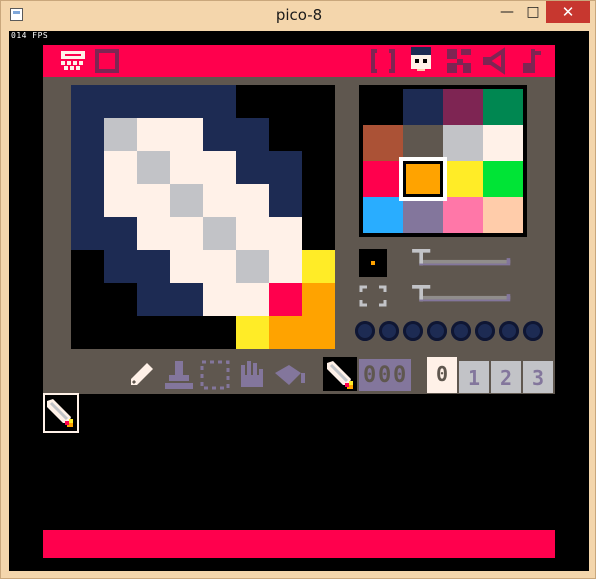  What do you see at coordinates (298, 16) in the screenshot?
I see `title-bar: pico-8 — □ ✕` at bounding box center [298, 16].